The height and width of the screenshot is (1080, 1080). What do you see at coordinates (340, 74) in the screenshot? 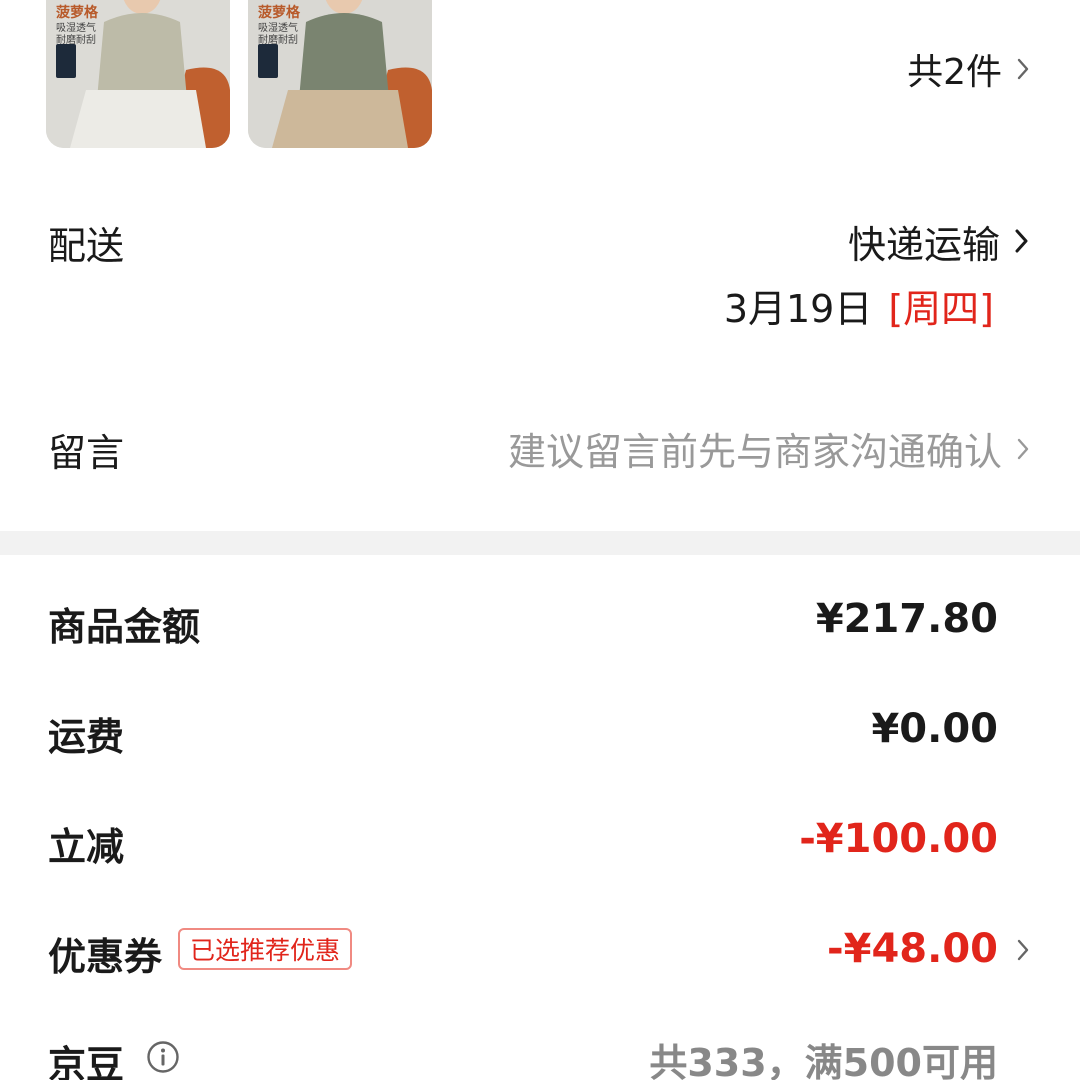
I see `product-thumbnail-2: 菠萝格 吸湿透气 耐磨耐刮` at bounding box center [340, 74].